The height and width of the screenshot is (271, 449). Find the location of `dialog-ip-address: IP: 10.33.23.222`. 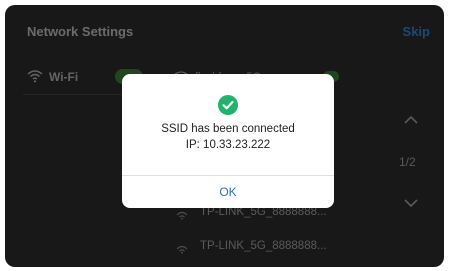

dialog-ip-address: IP: 10.33.23.222 is located at coordinates (228, 145).